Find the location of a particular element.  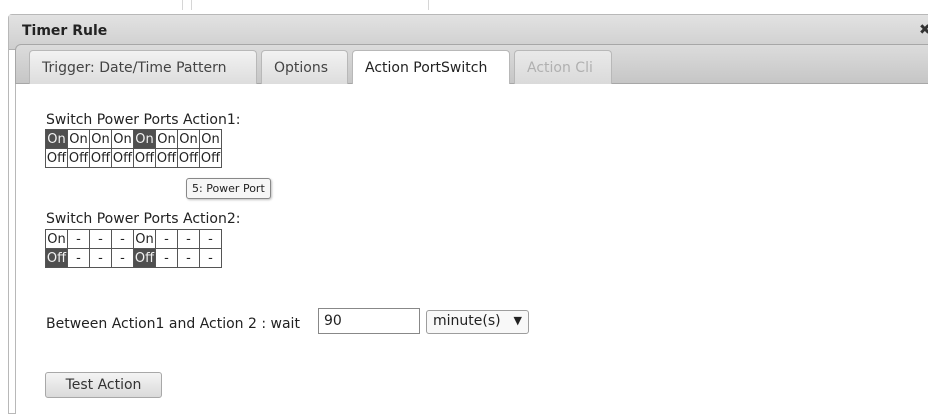

action2-port-8-on: - is located at coordinates (210, 239).